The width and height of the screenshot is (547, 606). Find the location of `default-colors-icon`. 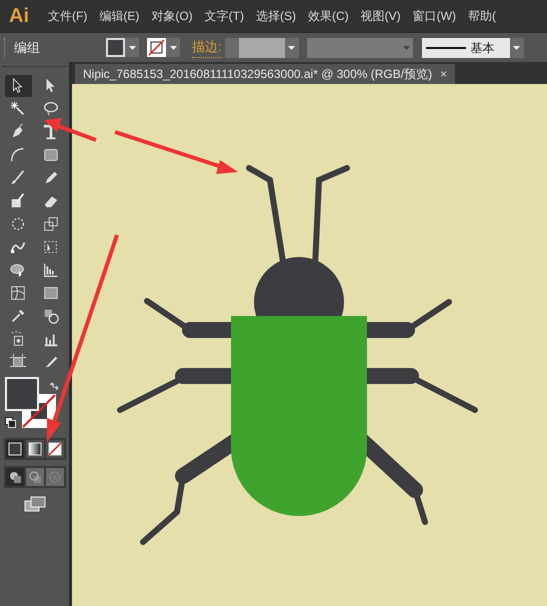

default-colors-icon is located at coordinates (10, 422).